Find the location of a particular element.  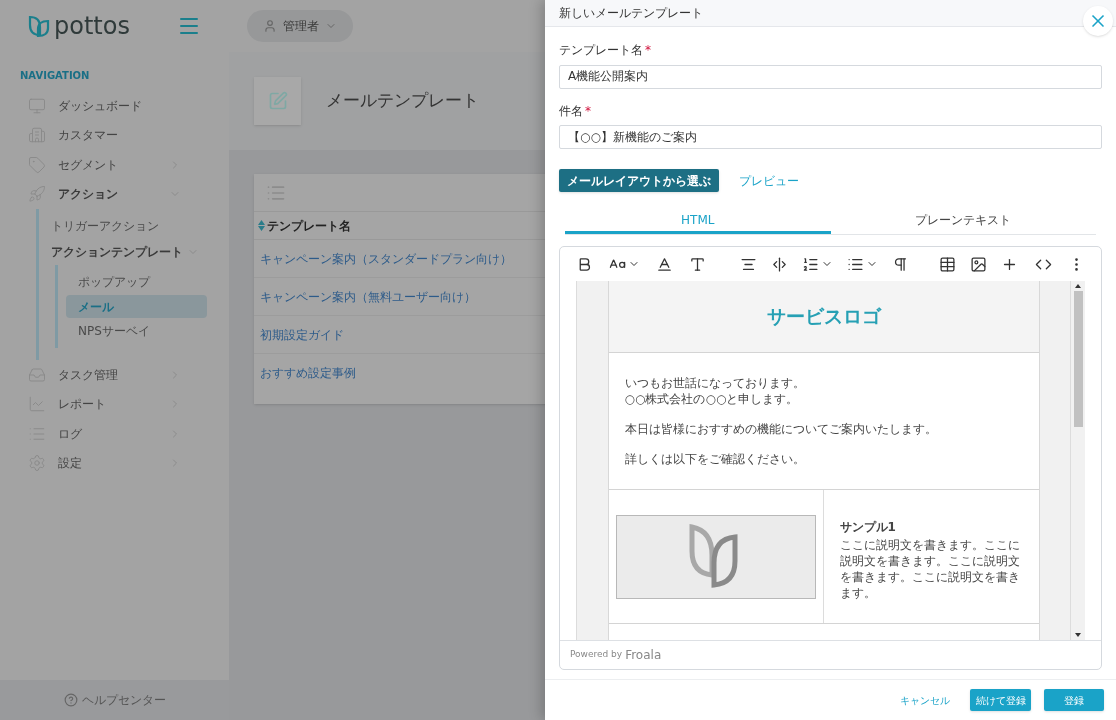

text-field: A機能公開案内 is located at coordinates (830, 76).